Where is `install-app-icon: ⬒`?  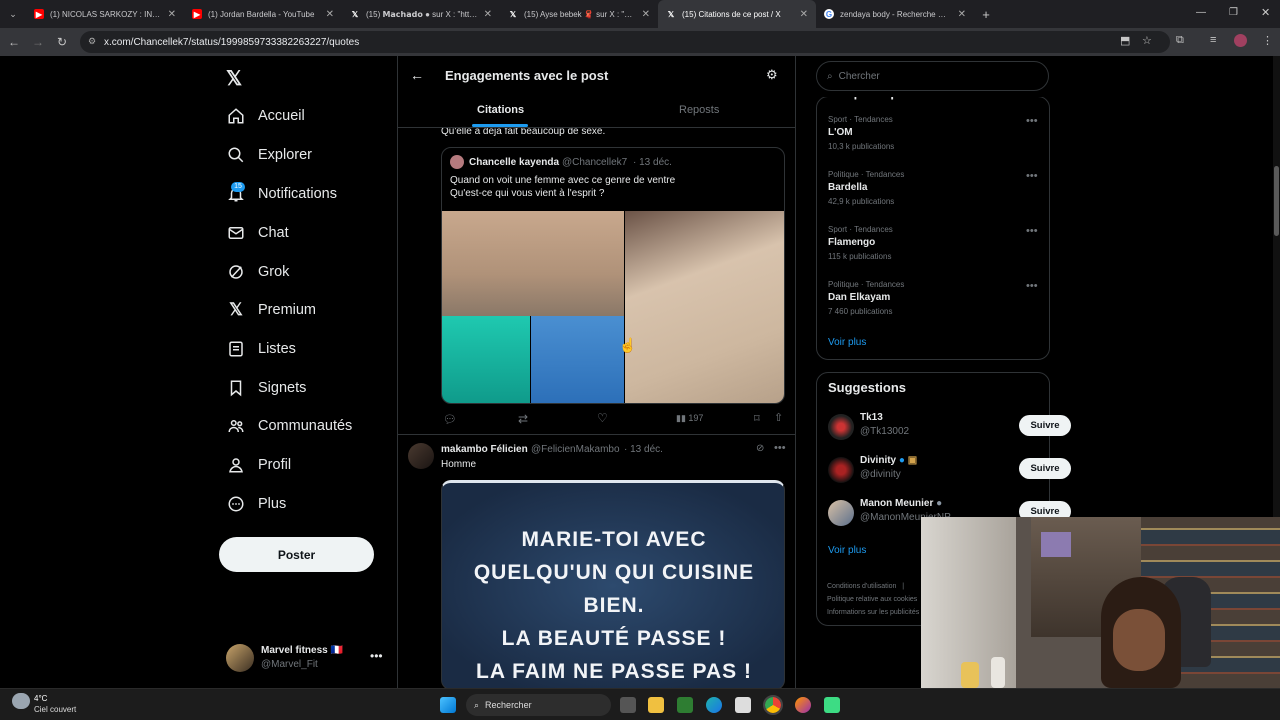 install-app-icon: ⬒ is located at coordinates (1125, 40).